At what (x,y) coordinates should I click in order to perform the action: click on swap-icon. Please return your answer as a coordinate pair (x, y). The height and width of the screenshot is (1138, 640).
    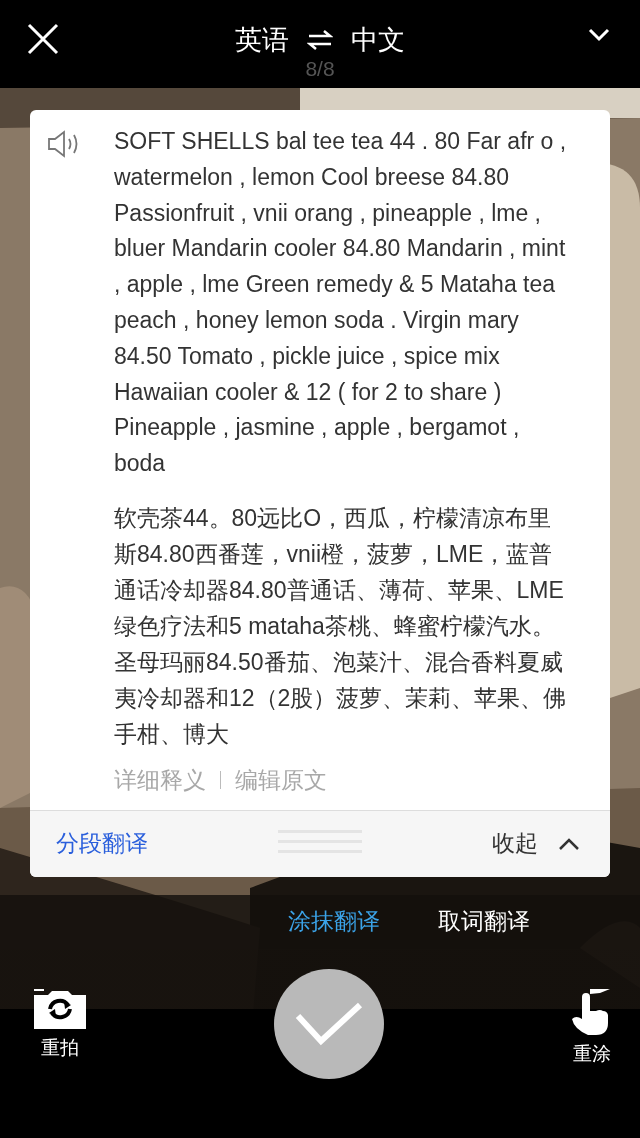
    Looking at the image, I should click on (320, 40).